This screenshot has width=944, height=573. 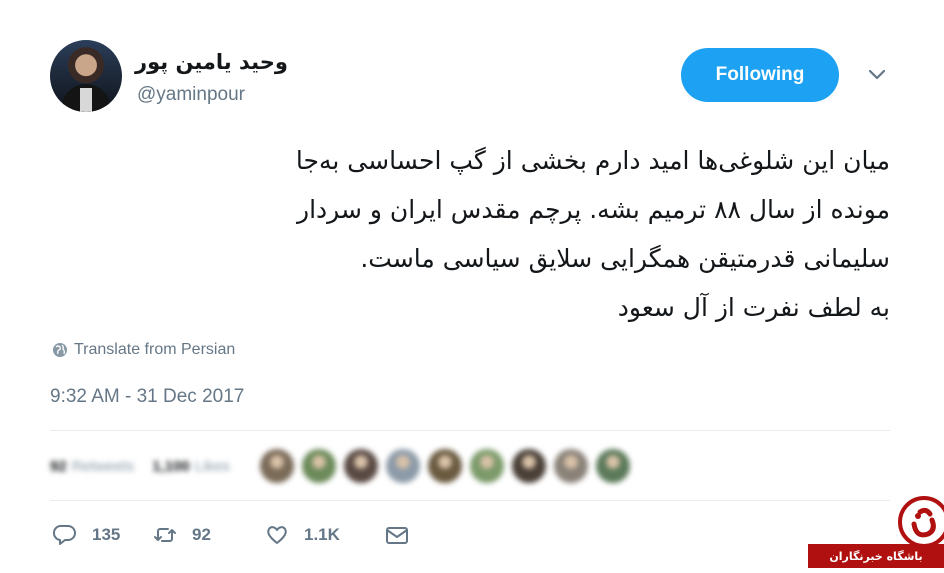 I want to click on retweet-icon, so click(x=165, y=535).